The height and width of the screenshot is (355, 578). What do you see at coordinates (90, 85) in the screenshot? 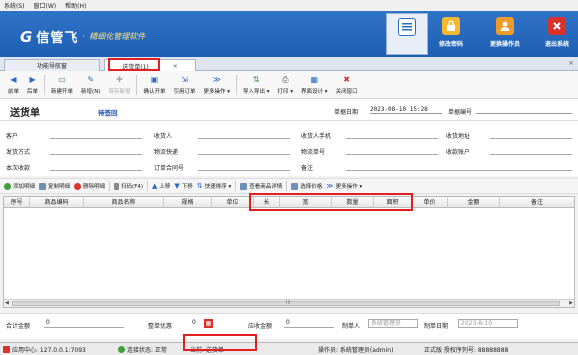
I see `add-new-button: ✎ 新增(N)` at bounding box center [90, 85].